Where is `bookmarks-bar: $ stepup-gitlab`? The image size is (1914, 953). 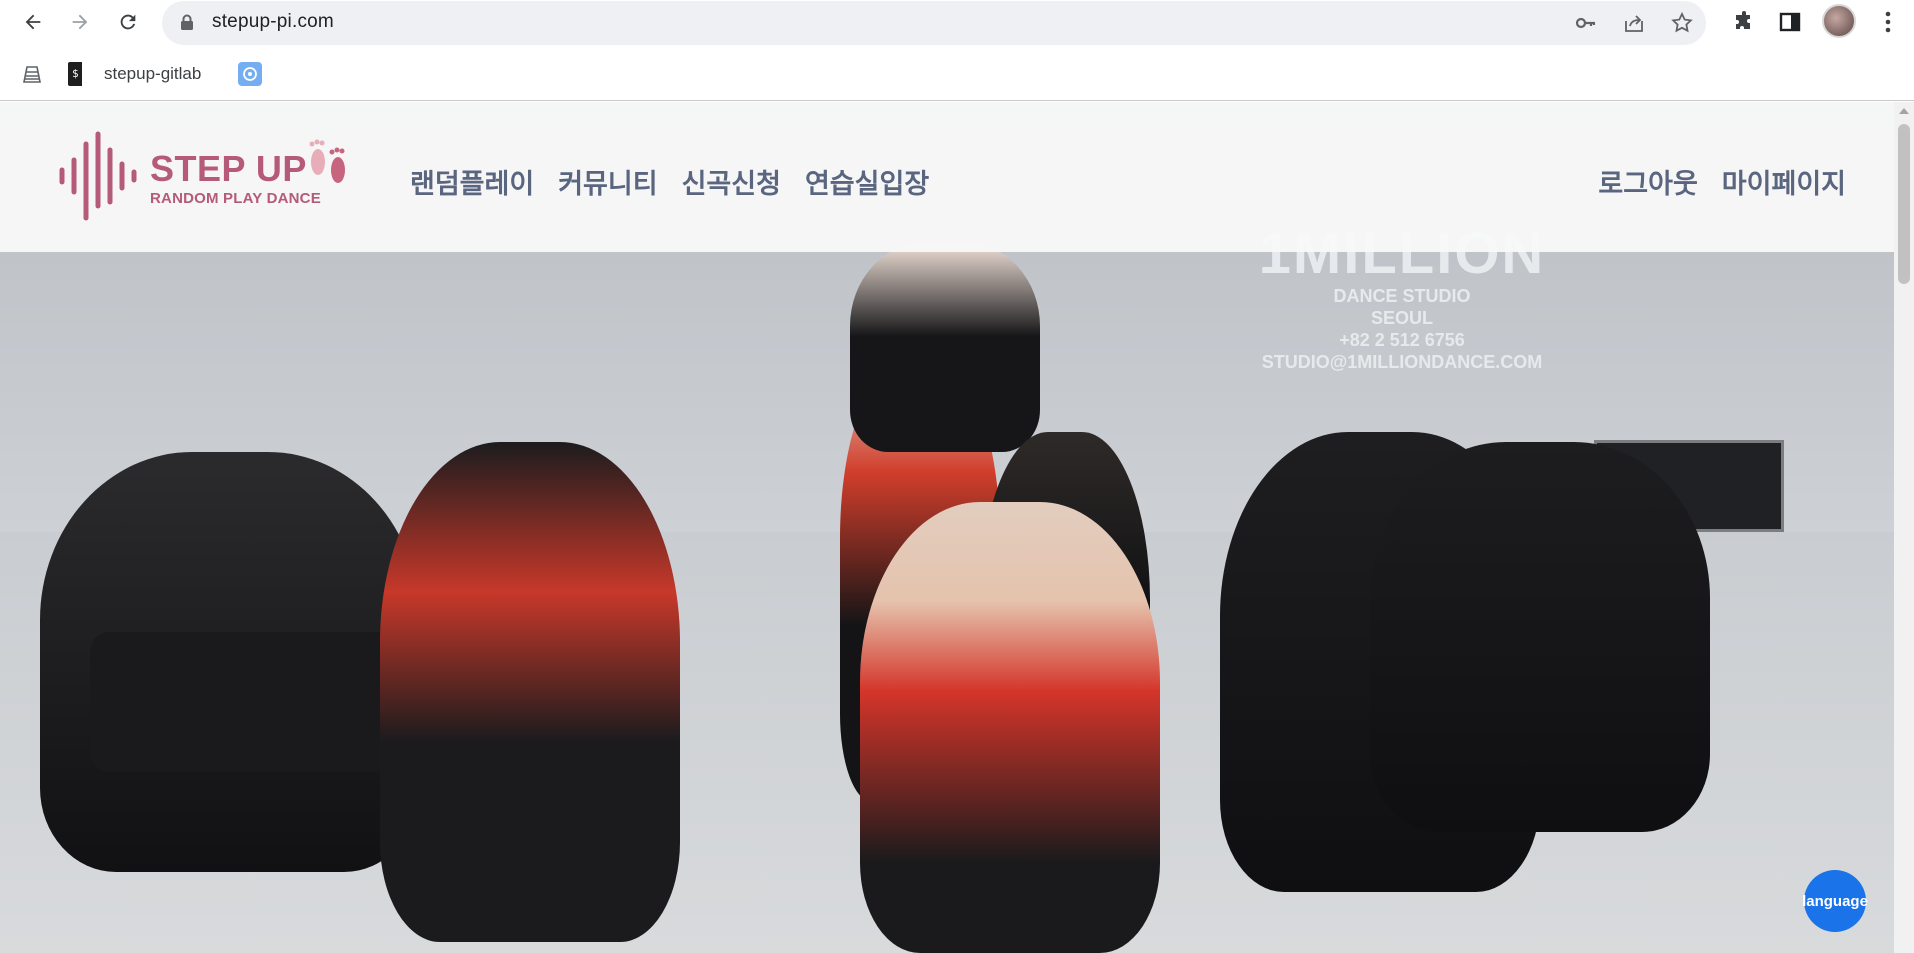 bookmarks-bar: $ stepup-gitlab is located at coordinates (957, 73).